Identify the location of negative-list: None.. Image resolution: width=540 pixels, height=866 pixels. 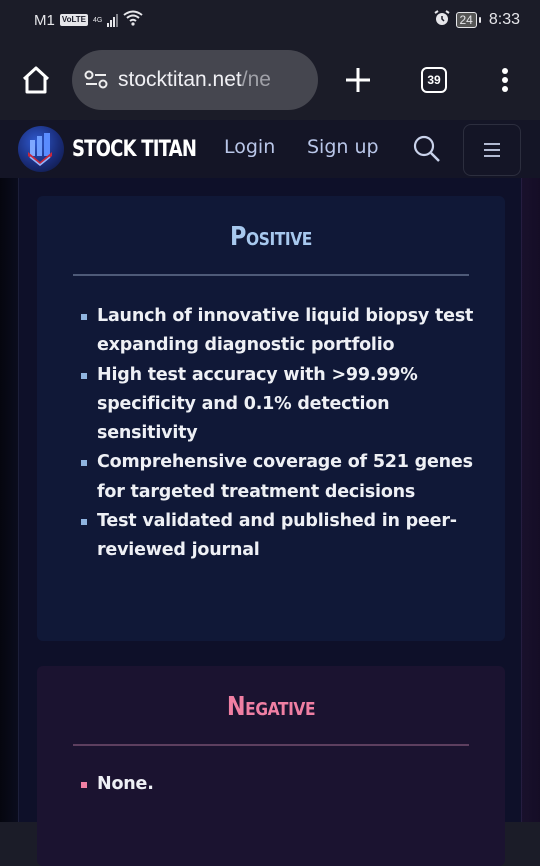
(281, 784).